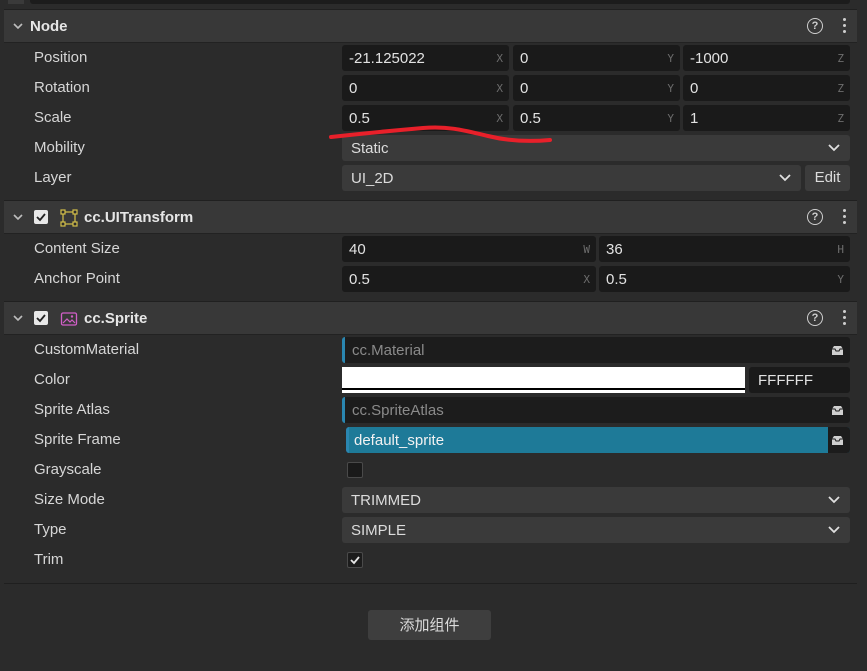 The height and width of the screenshot is (671, 867). I want to click on row-layer: Layer UI_2D Edit, so click(430, 178).